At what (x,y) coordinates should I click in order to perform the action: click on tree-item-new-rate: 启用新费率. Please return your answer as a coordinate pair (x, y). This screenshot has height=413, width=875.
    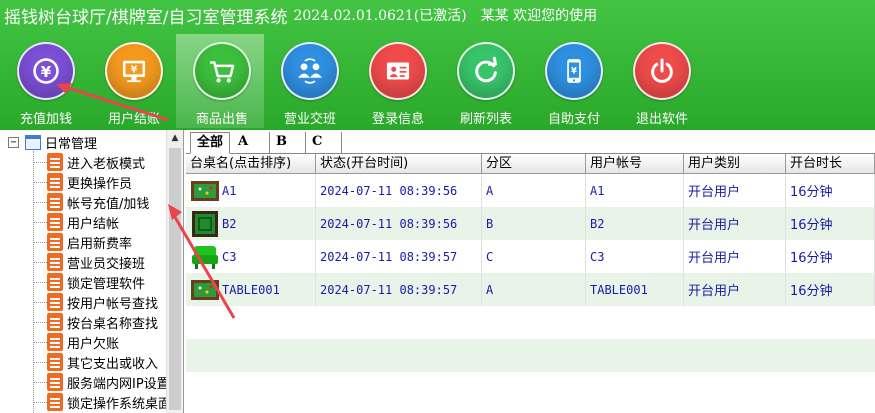
    Looking at the image, I should click on (82, 242).